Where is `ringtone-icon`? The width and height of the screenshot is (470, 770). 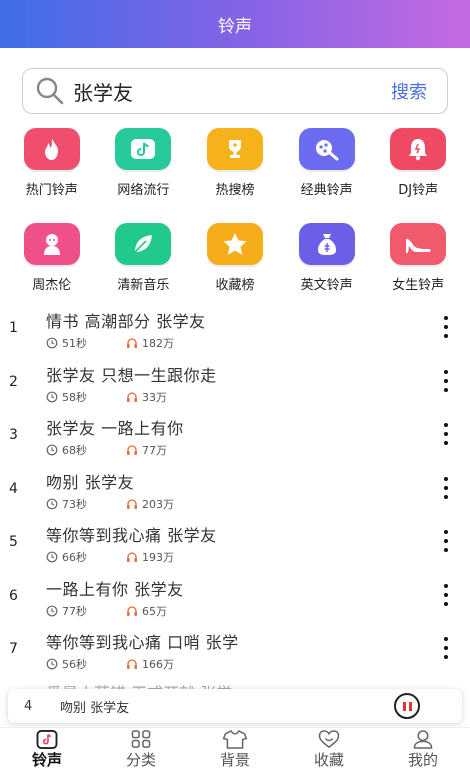 ringtone-icon is located at coordinates (47, 739).